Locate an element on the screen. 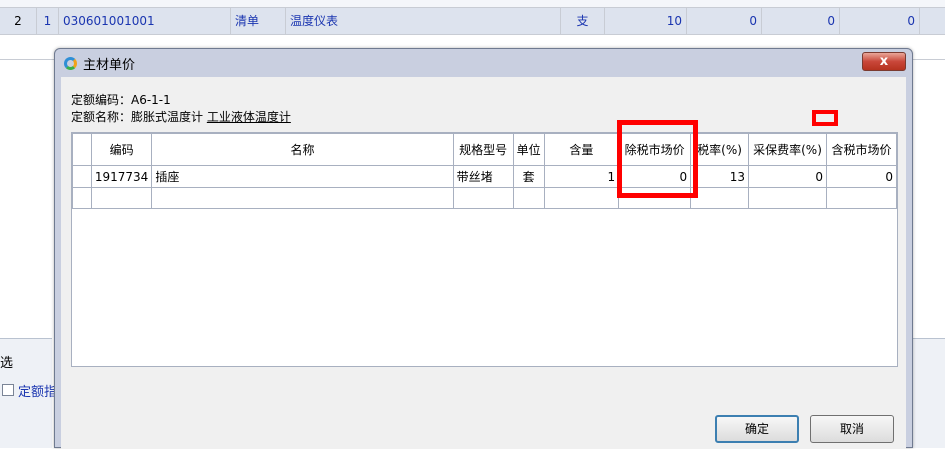 The image size is (945, 449). app-logo-icon is located at coordinates (70, 63).